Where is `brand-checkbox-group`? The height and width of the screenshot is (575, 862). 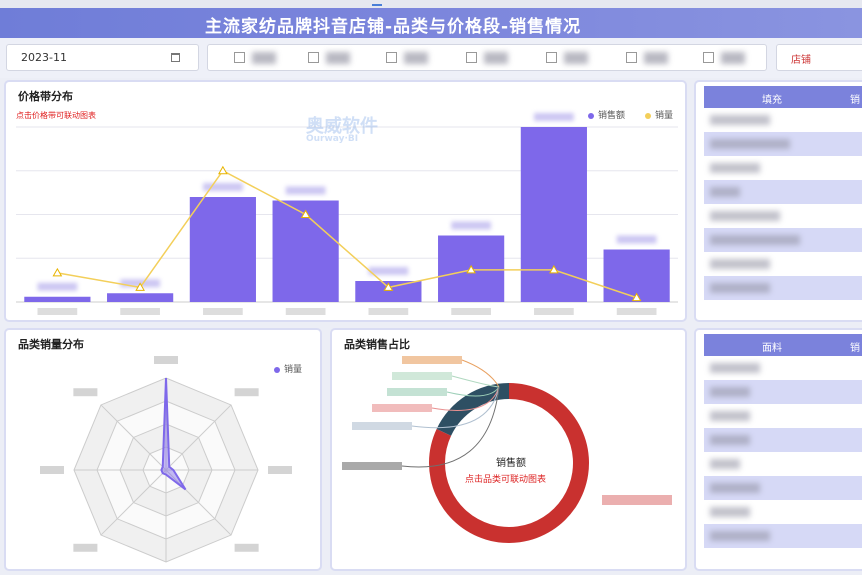 brand-checkbox-group is located at coordinates (487, 57).